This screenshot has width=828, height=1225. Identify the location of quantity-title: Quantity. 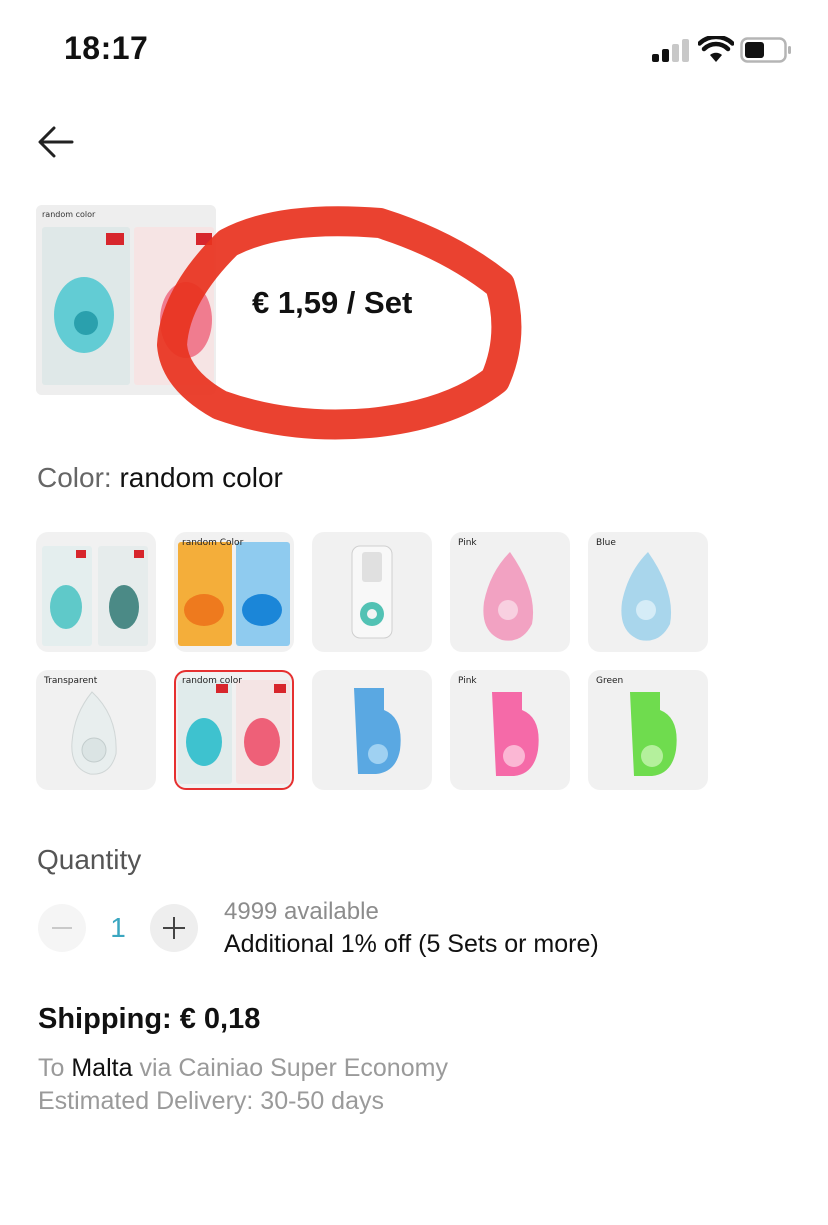
(89, 859).